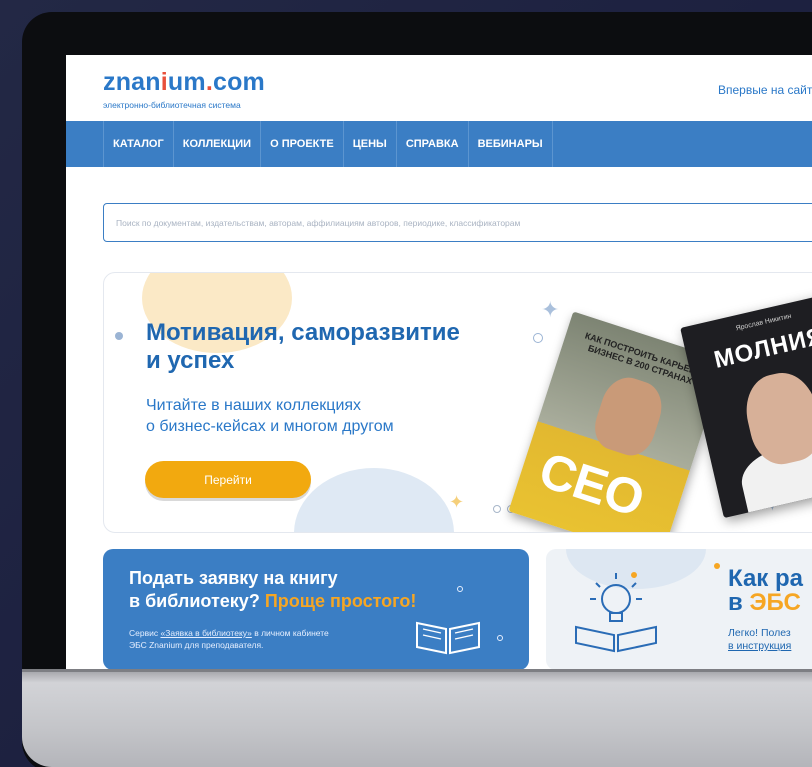 This screenshot has height=767, width=812. I want to click on book-cover-molnia: Ярослав Никитин МОЛНИЯ, so click(746, 404).